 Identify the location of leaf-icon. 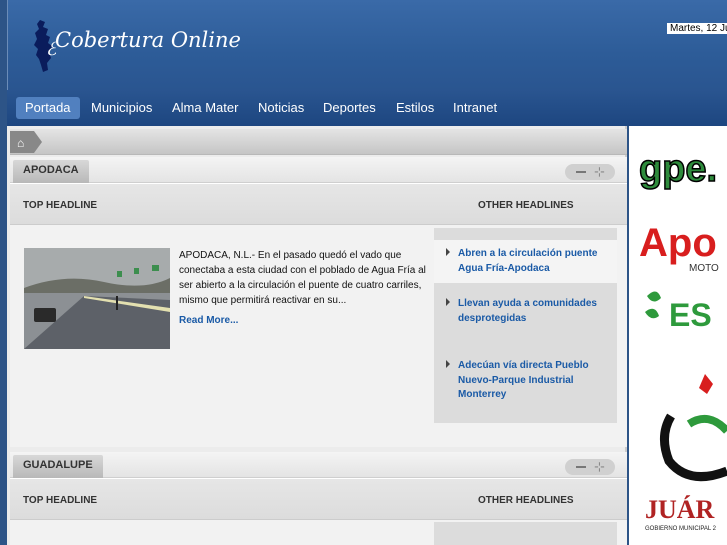
(653, 305).